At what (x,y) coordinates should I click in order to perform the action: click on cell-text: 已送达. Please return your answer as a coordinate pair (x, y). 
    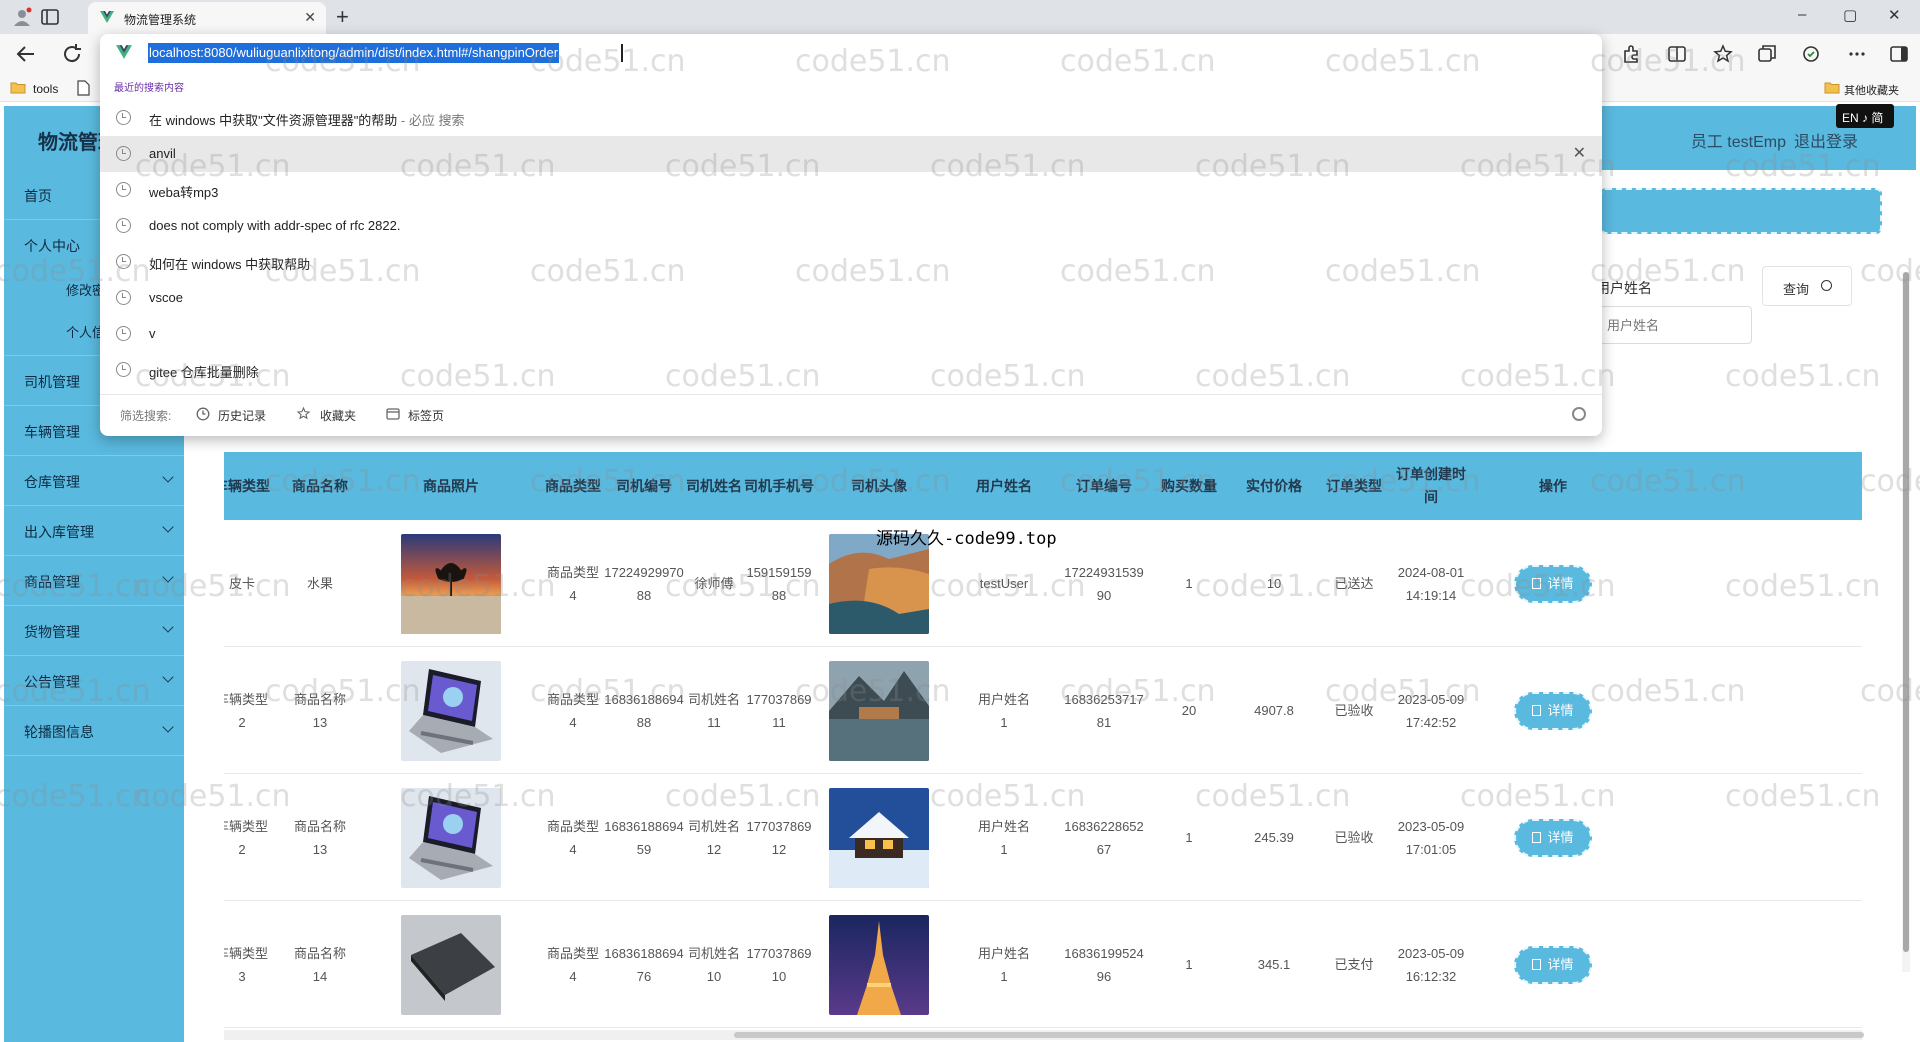
    Looking at the image, I should click on (1354, 583).